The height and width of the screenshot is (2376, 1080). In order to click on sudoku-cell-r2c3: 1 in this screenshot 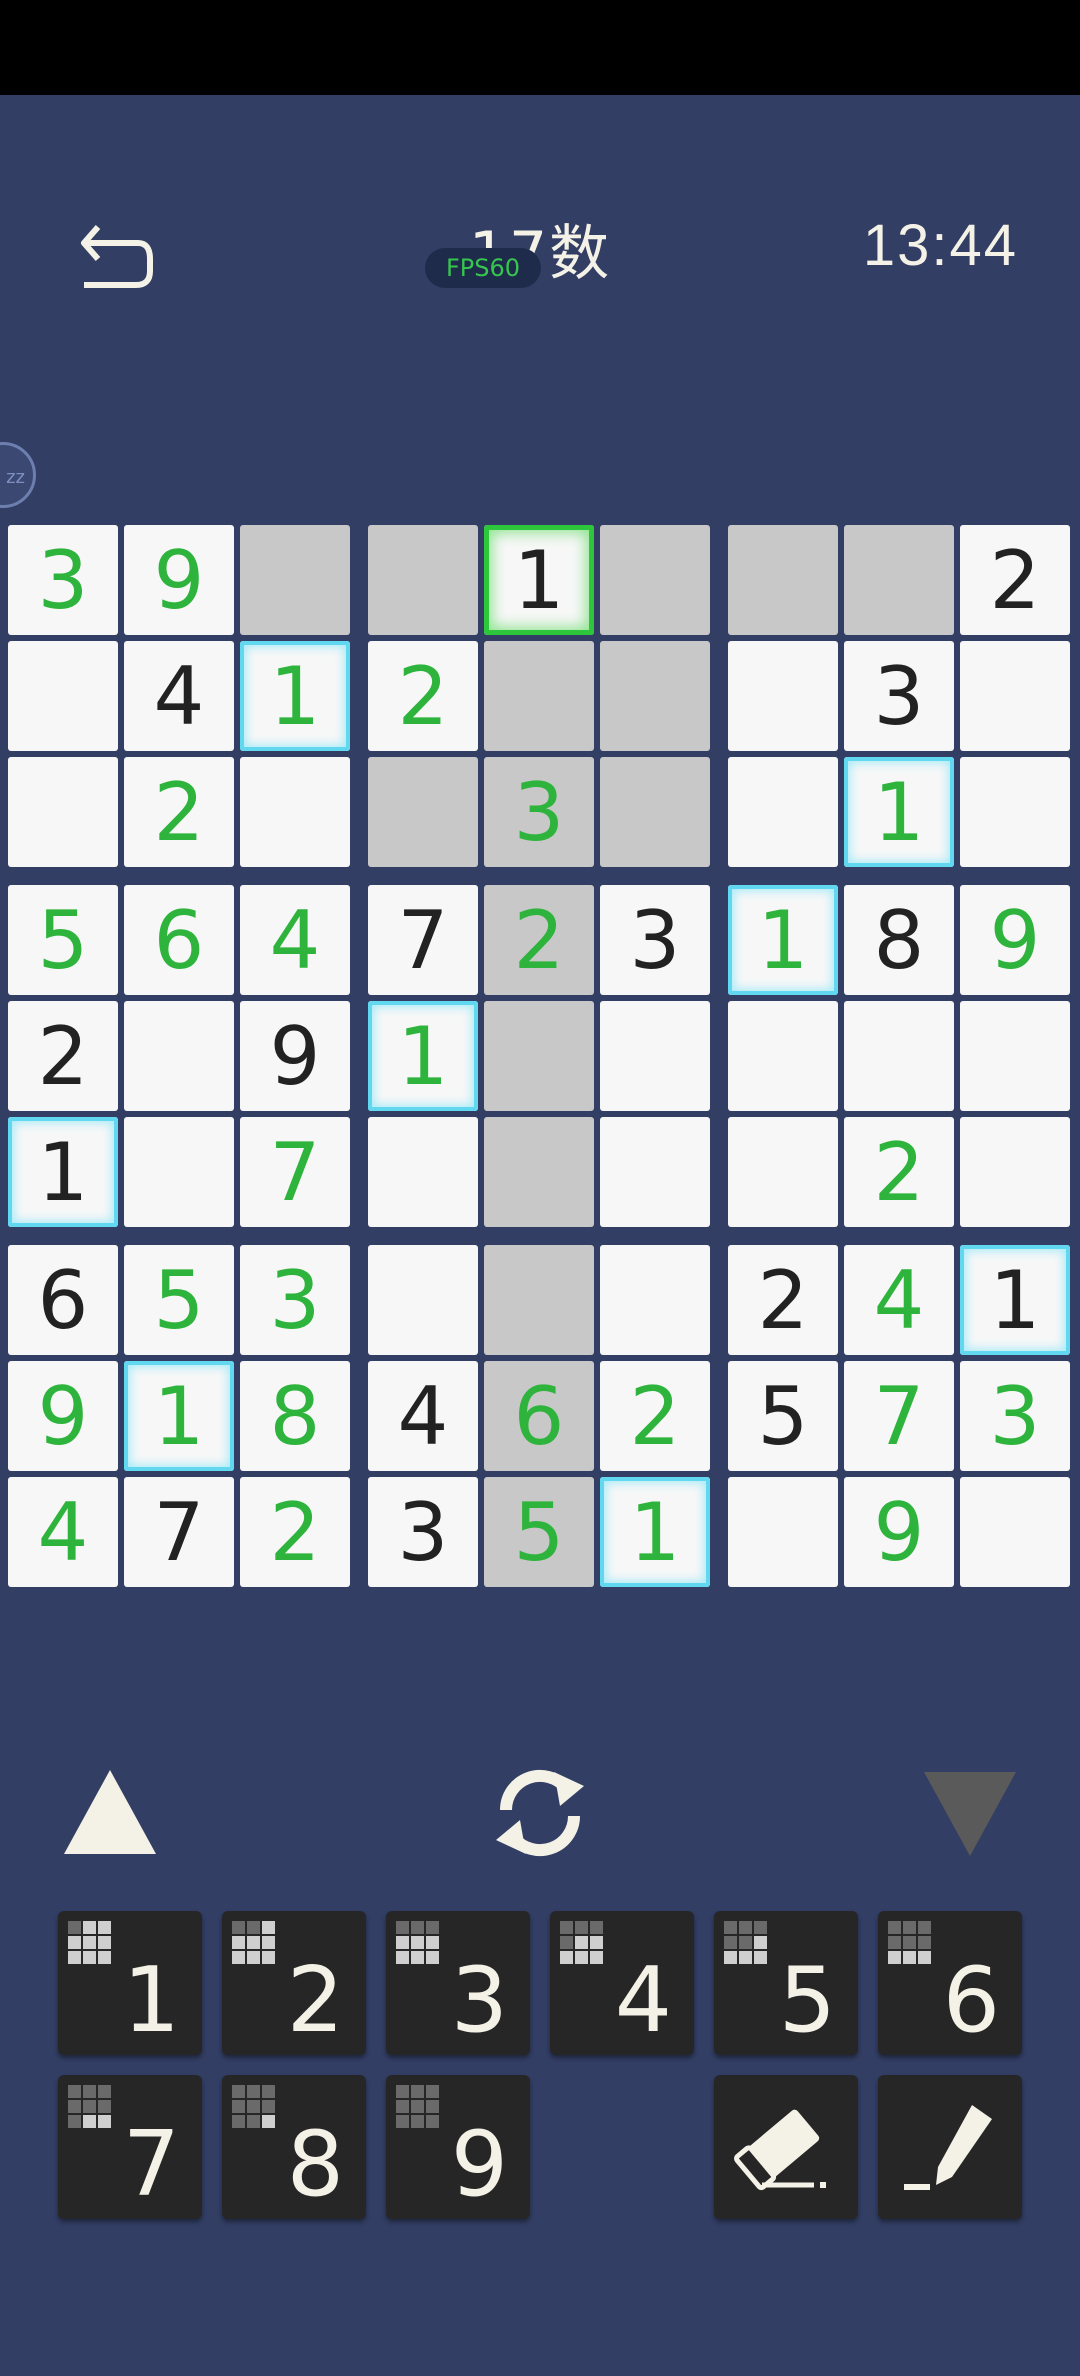, I will do `click(295, 696)`.